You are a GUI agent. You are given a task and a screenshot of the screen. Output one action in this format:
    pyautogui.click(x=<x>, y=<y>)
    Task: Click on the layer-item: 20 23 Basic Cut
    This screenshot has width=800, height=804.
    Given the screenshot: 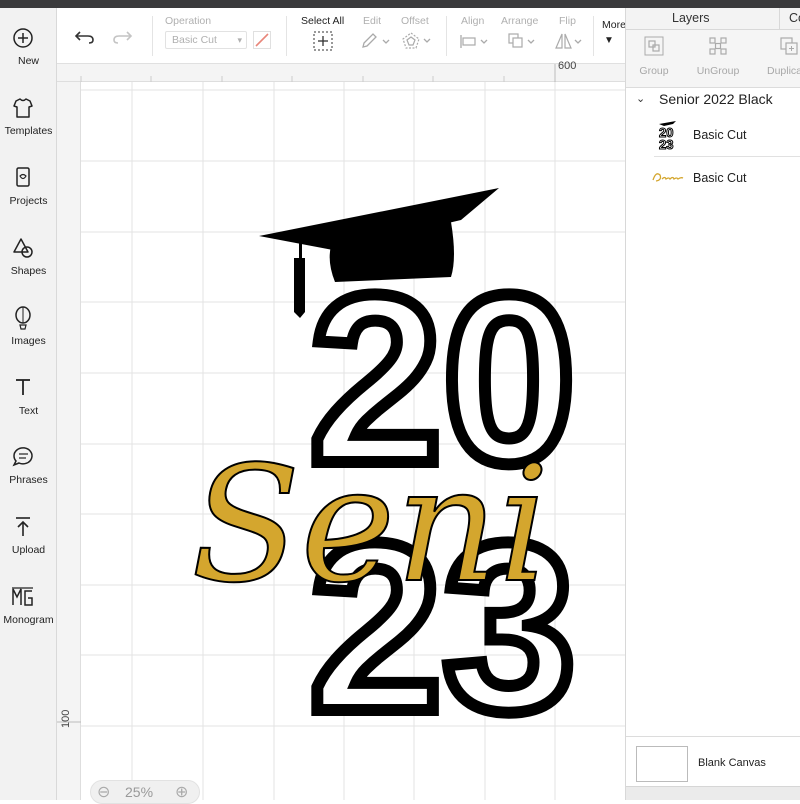 What is the action you would take?
    pyautogui.click(x=727, y=135)
    